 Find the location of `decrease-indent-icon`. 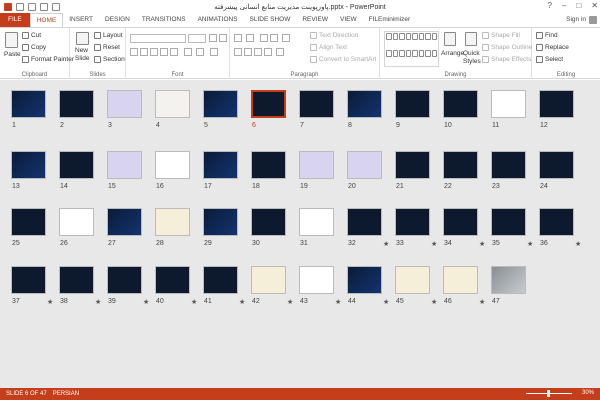

decrease-indent-icon is located at coordinates (264, 38).